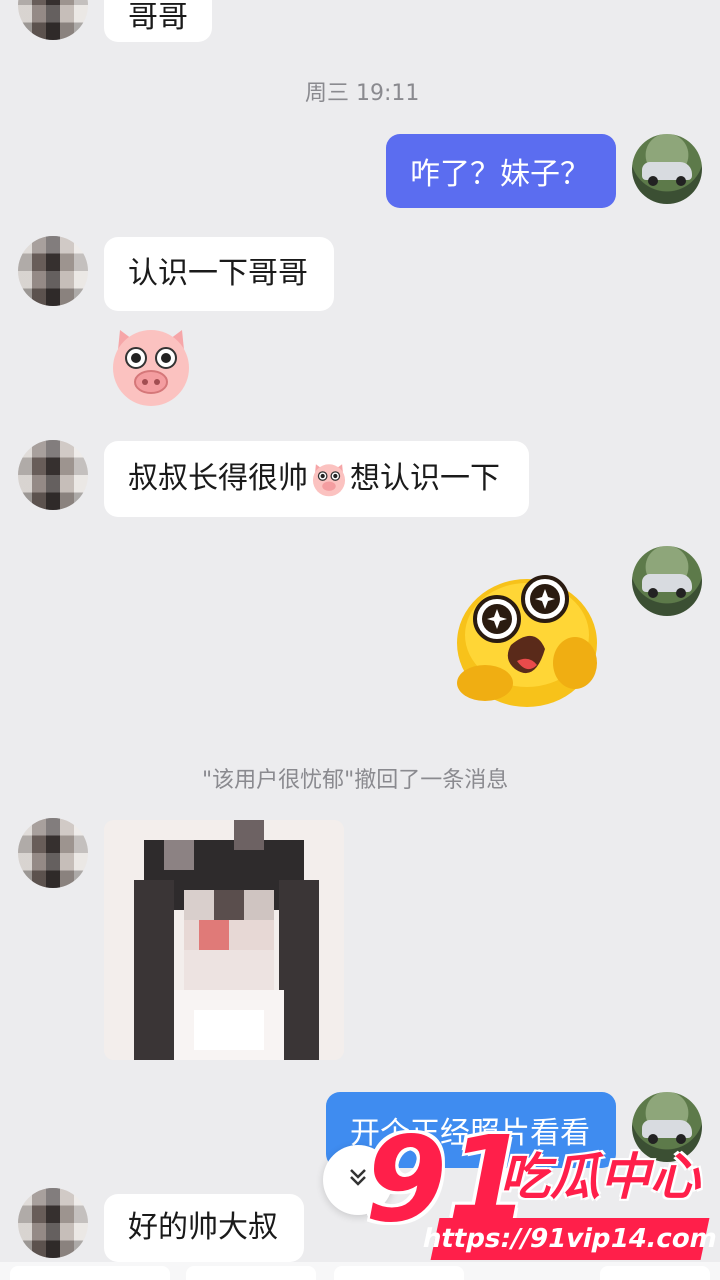 The height and width of the screenshot is (1280, 720). What do you see at coordinates (151, 365) in the screenshot?
I see `pig-face-emoji-icon` at bounding box center [151, 365].